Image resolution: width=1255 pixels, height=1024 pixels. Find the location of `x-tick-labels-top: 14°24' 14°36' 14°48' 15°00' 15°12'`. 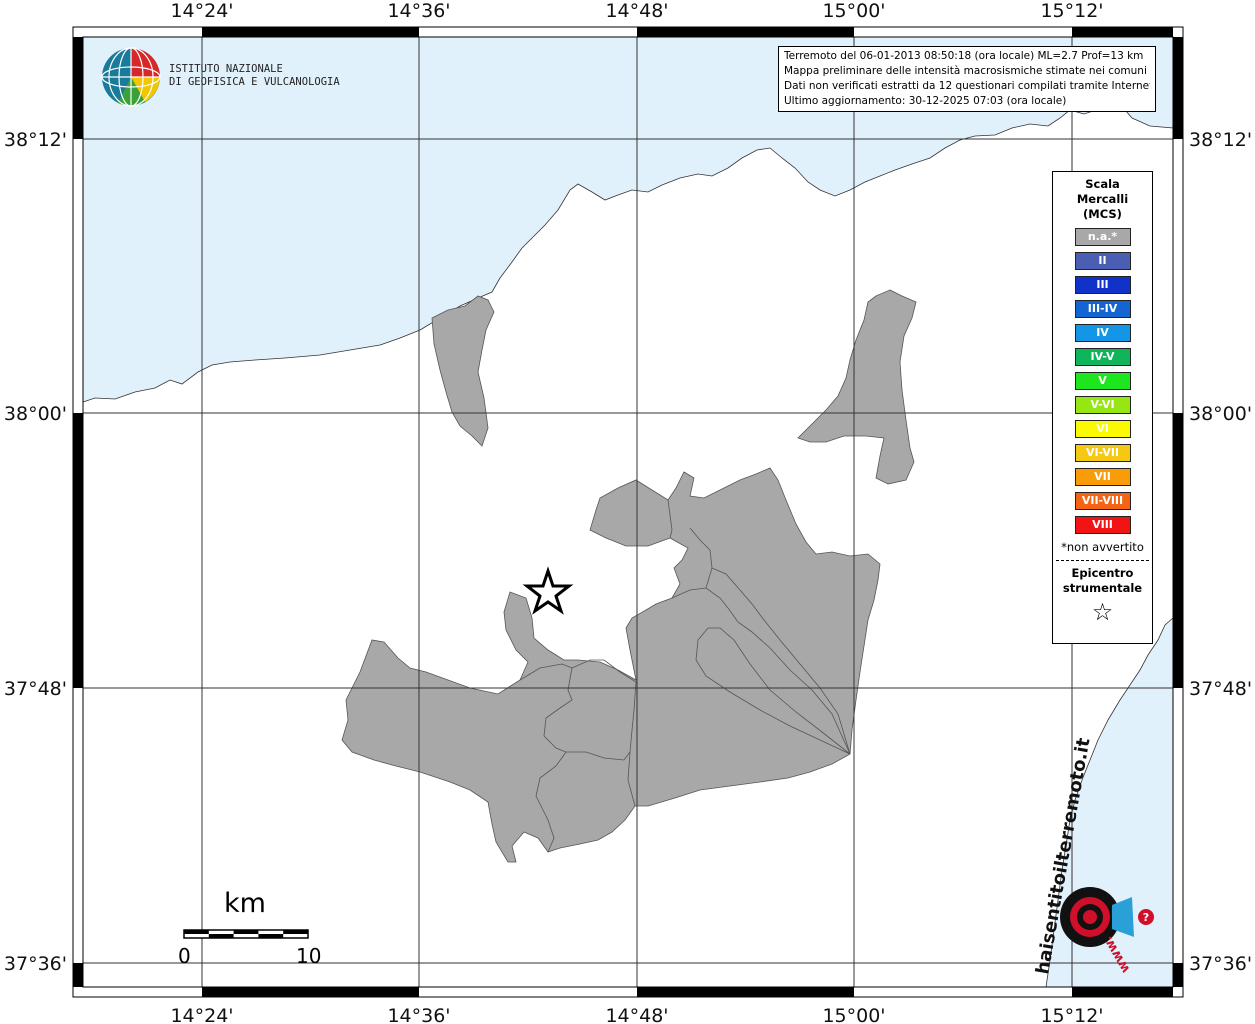

x-tick-labels-top: 14°24' 14°36' 14°48' 15°00' 15°12' is located at coordinates (636, 11).